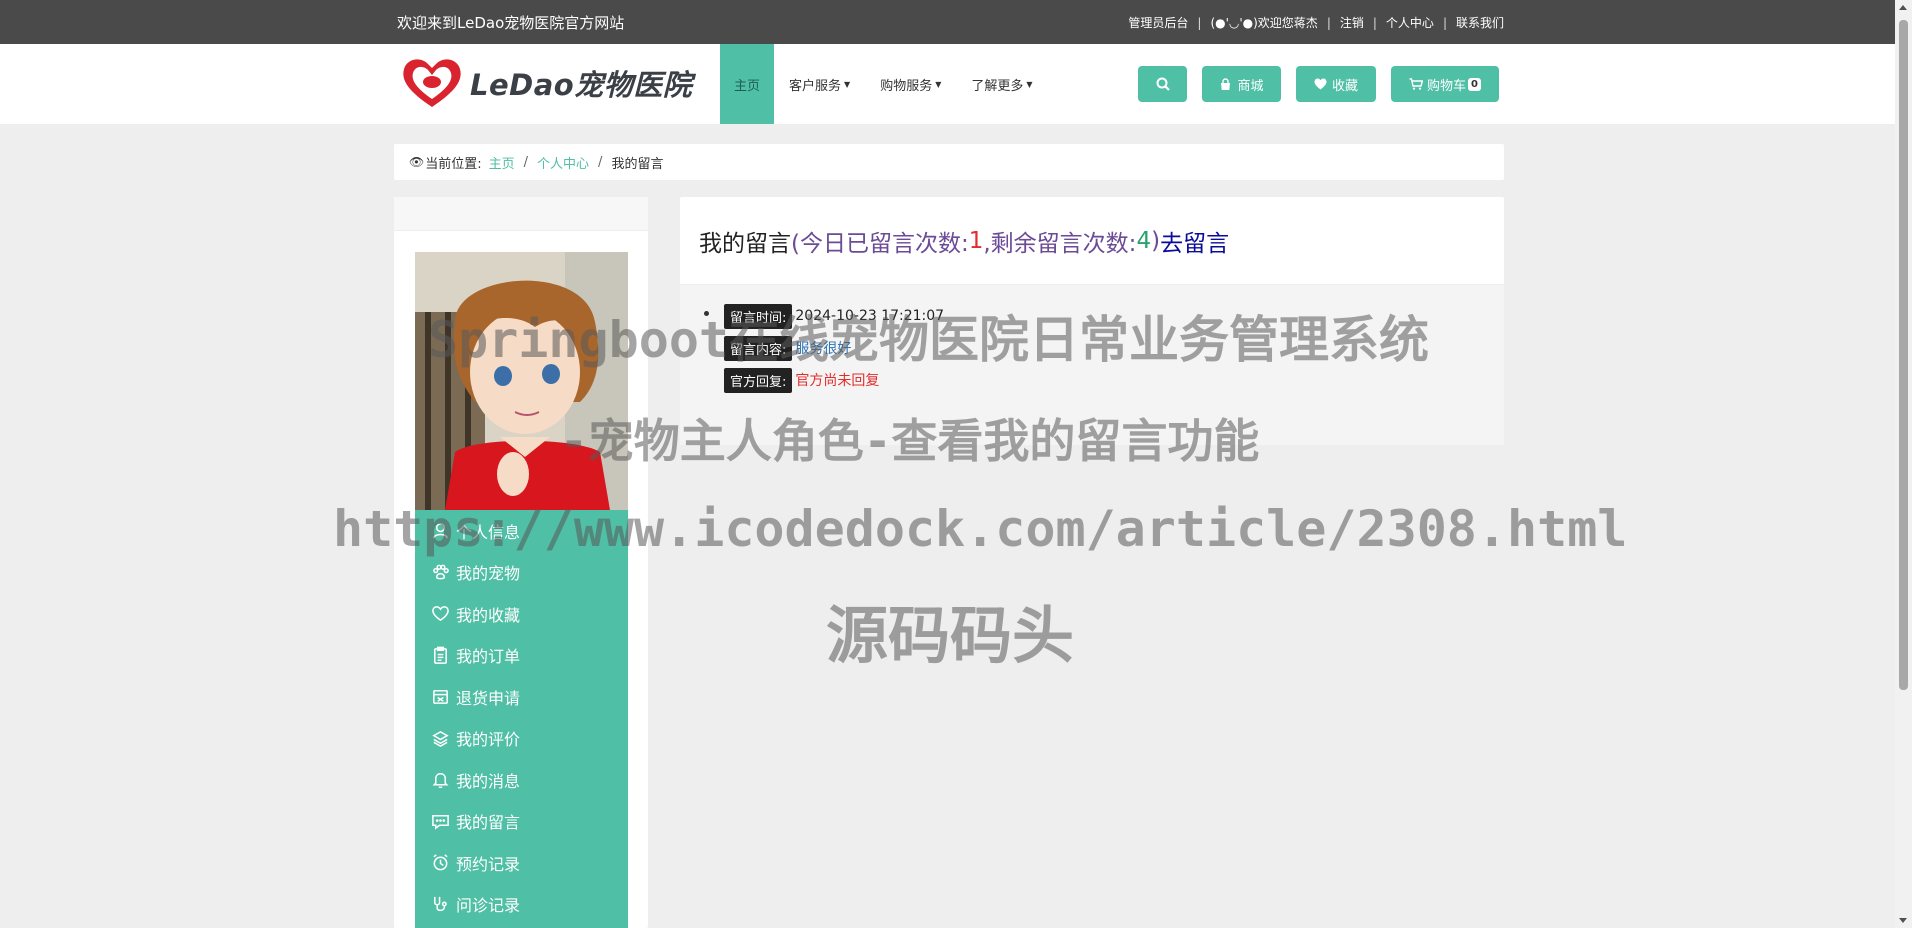 This screenshot has height=928, width=1912. I want to click on content-label: 留言内容:, so click(758, 348).